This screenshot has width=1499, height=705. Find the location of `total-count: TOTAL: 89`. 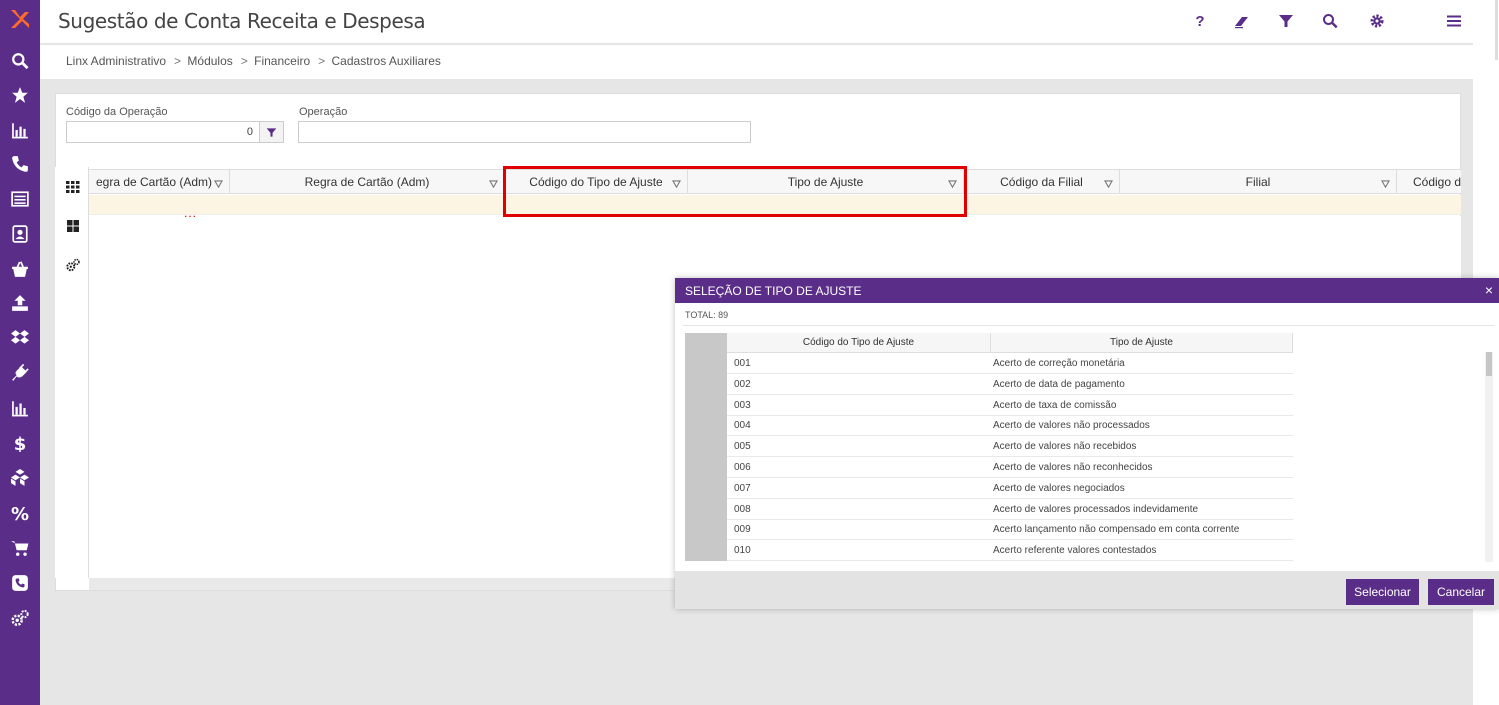

total-count: TOTAL: 89 is located at coordinates (707, 315).